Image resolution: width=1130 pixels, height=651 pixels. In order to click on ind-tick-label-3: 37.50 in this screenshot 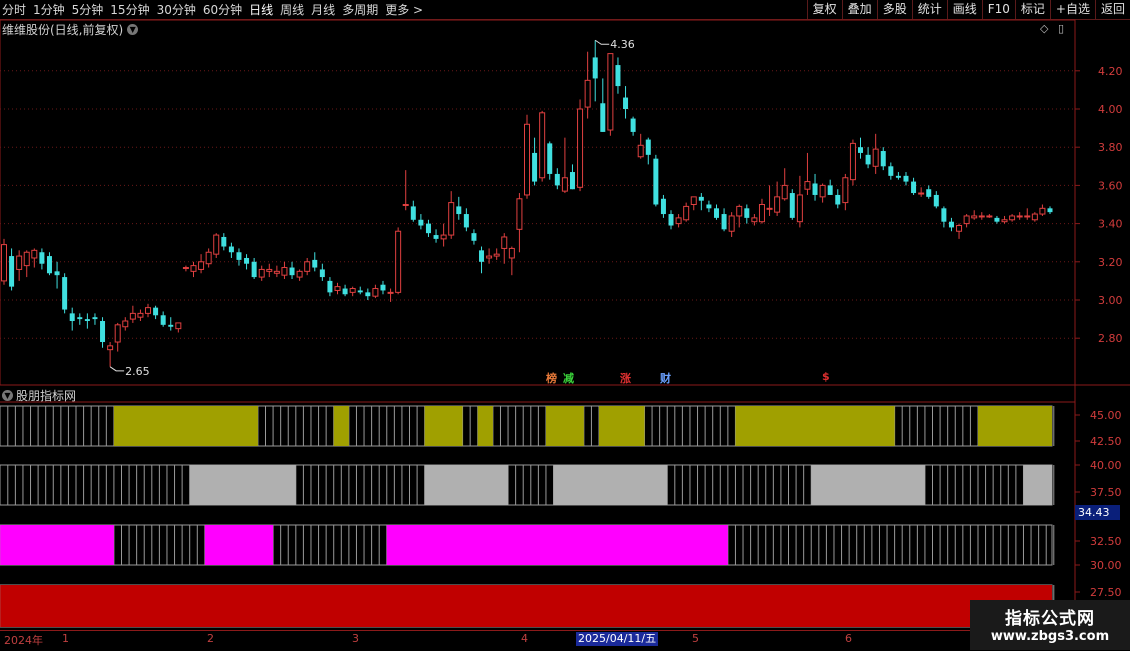, I will do `click(1106, 492)`.